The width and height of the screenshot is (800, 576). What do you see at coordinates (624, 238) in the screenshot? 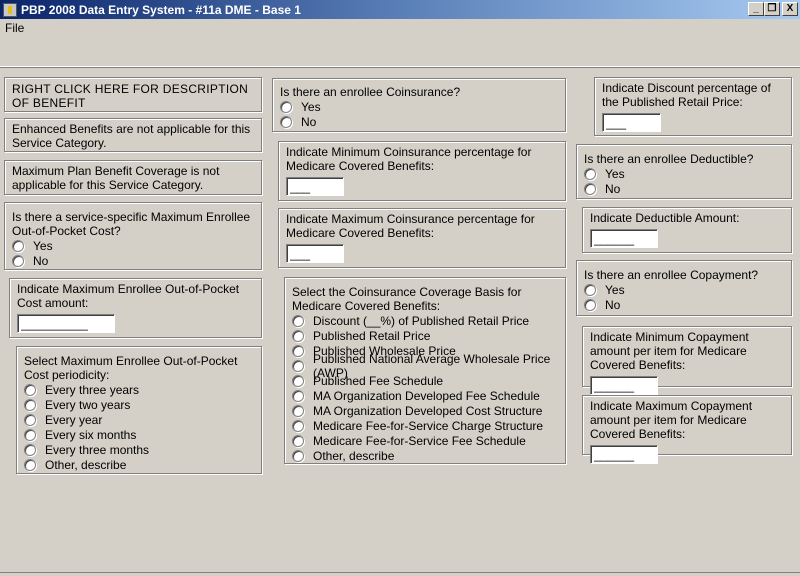
I see `deductible-amount-input` at bounding box center [624, 238].